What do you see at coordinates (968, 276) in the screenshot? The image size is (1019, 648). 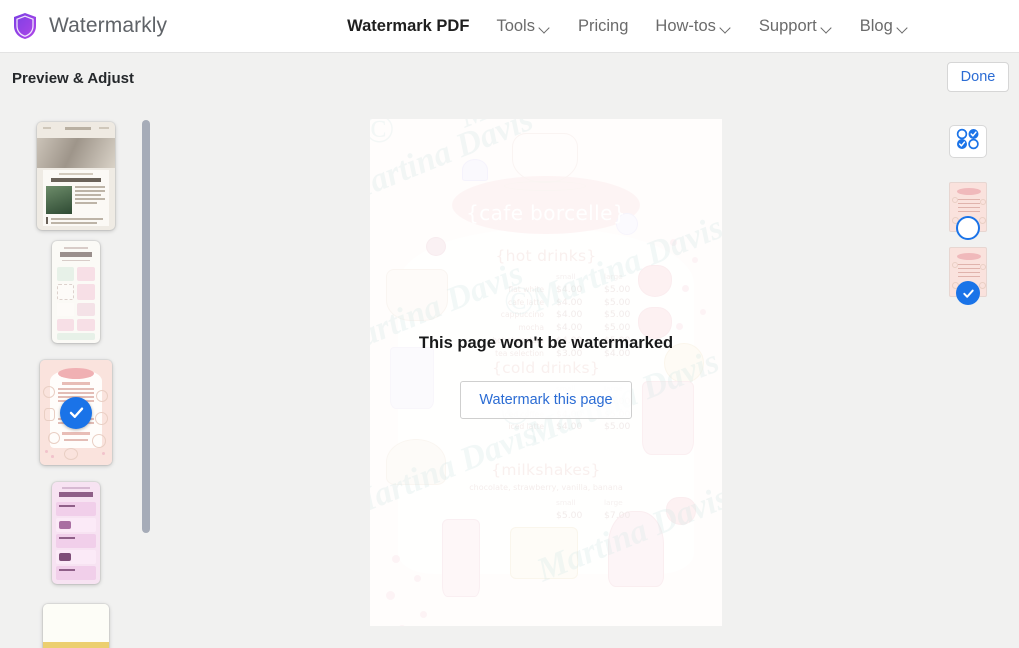 I see `page-with-watermark-option` at bounding box center [968, 276].